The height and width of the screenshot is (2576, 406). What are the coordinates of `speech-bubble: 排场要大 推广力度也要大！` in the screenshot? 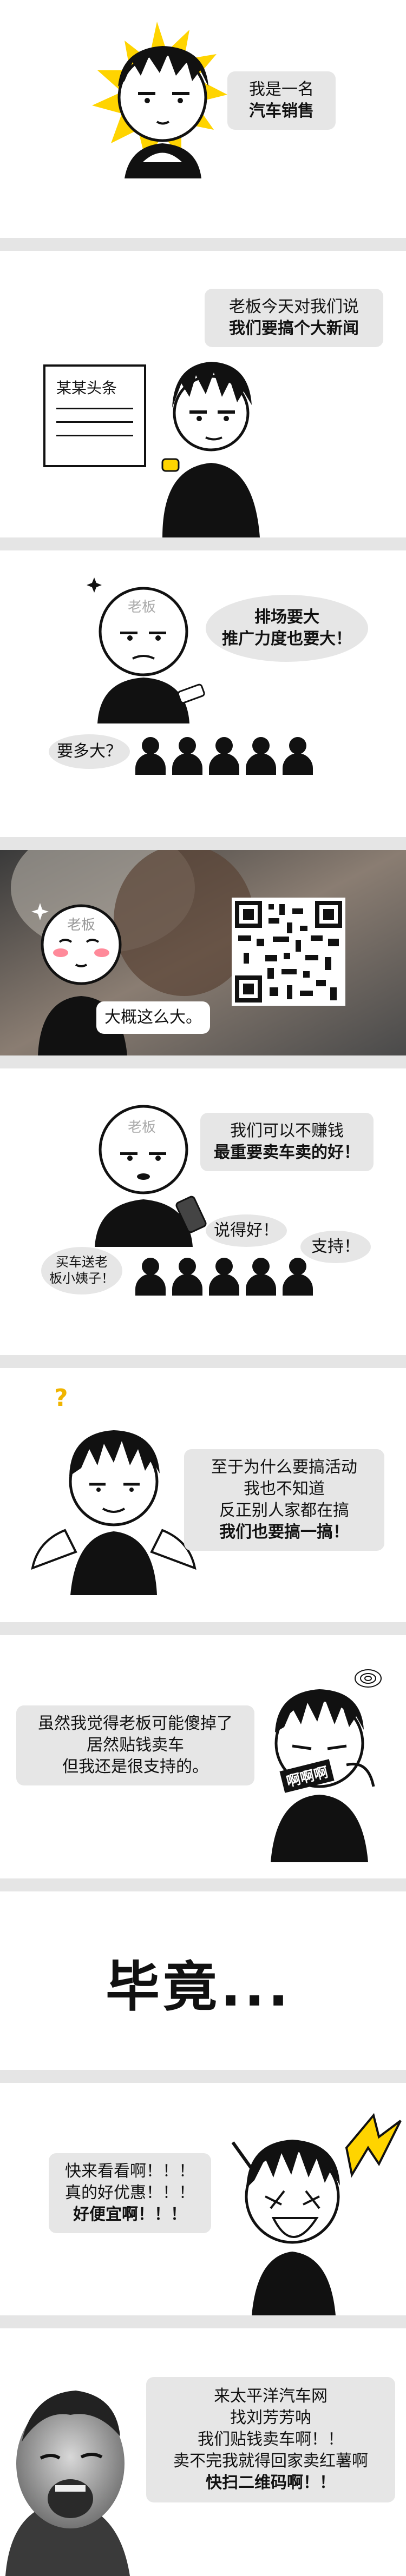 It's located at (287, 628).